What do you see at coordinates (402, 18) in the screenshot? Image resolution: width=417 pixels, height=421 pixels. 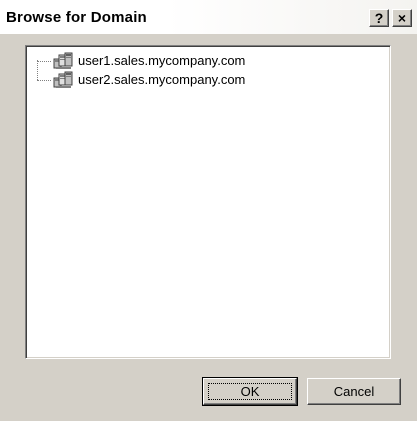 I see `close-button: ×` at bounding box center [402, 18].